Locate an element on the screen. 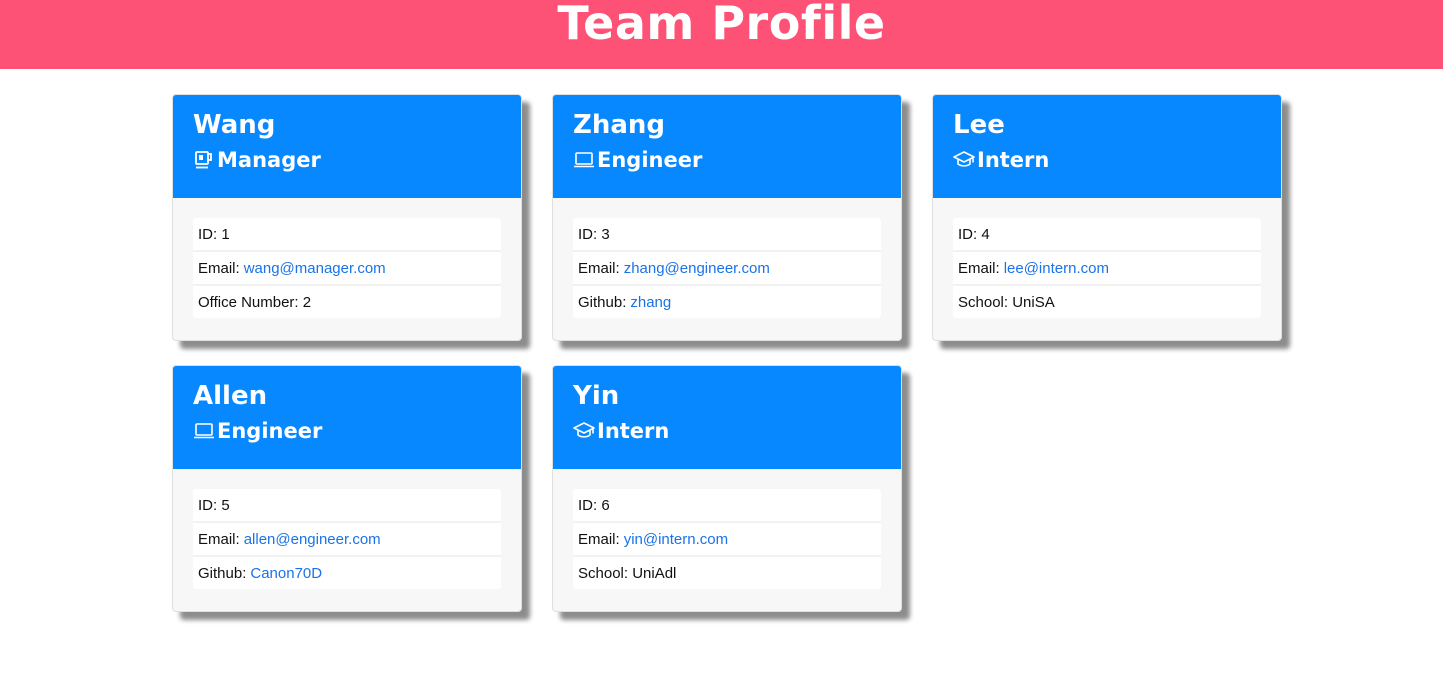  page-title: Team Profile is located at coordinates (721, 25).